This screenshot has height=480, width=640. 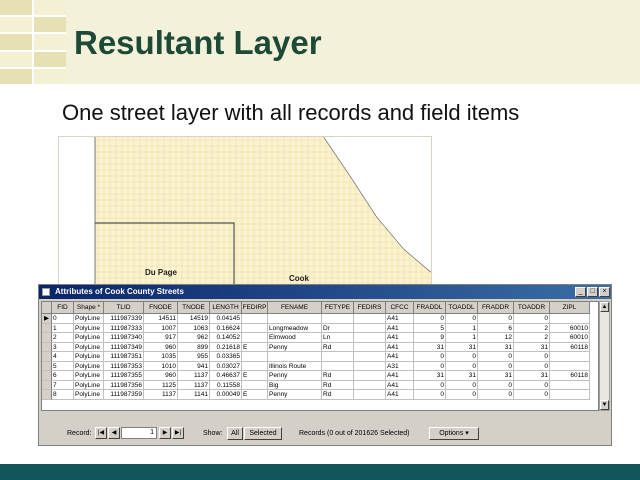 What do you see at coordinates (139, 433) in the screenshot?
I see `record-number-input: 1` at bounding box center [139, 433].